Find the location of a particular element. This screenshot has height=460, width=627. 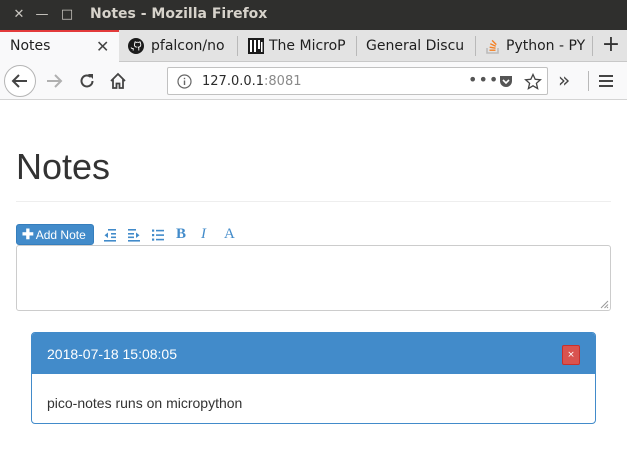

tab-pfalcon: pfalcon/no is located at coordinates (178, 46).